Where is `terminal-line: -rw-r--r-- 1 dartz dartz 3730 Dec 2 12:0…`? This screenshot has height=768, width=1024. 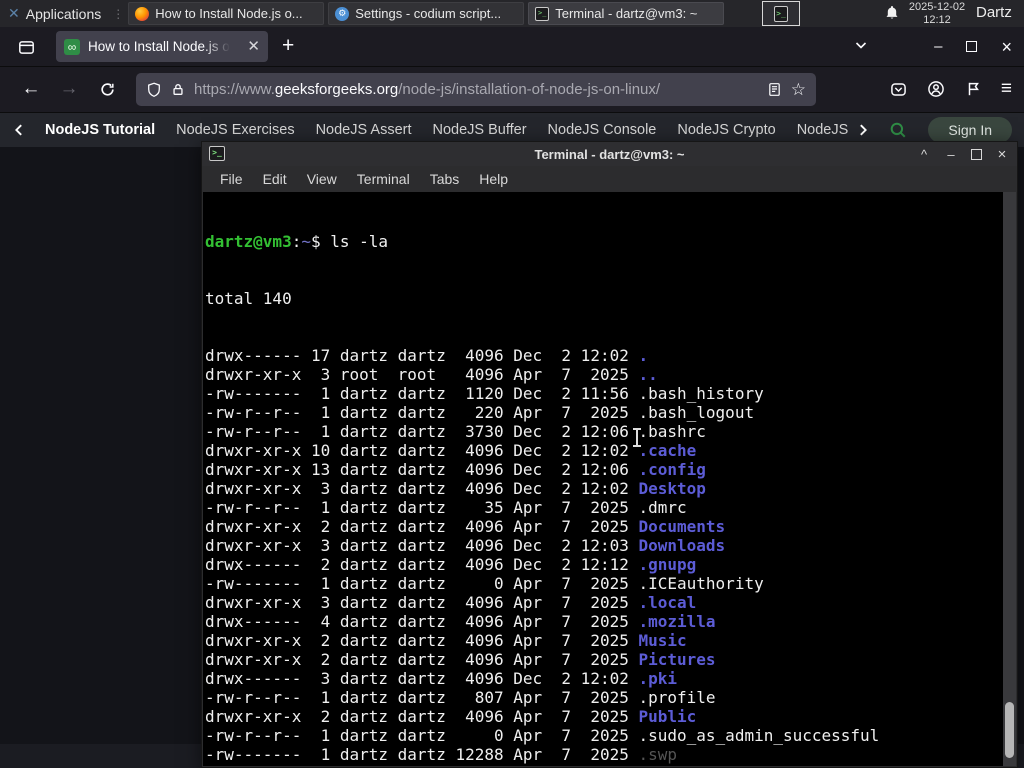 terminal-line: -rw-r--r-- 1 dartz dartz 3730 Dec 2 12:0… is located at coordinates (610, 431).